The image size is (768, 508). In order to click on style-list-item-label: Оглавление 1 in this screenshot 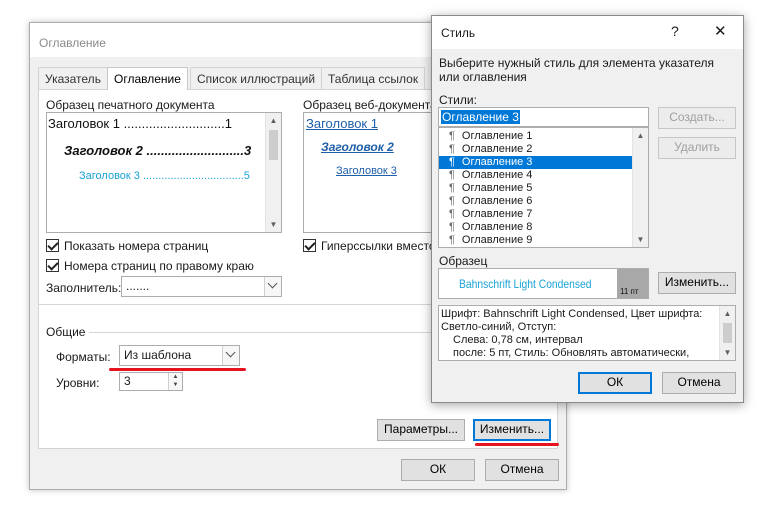, I will do `click(497, 136)`.